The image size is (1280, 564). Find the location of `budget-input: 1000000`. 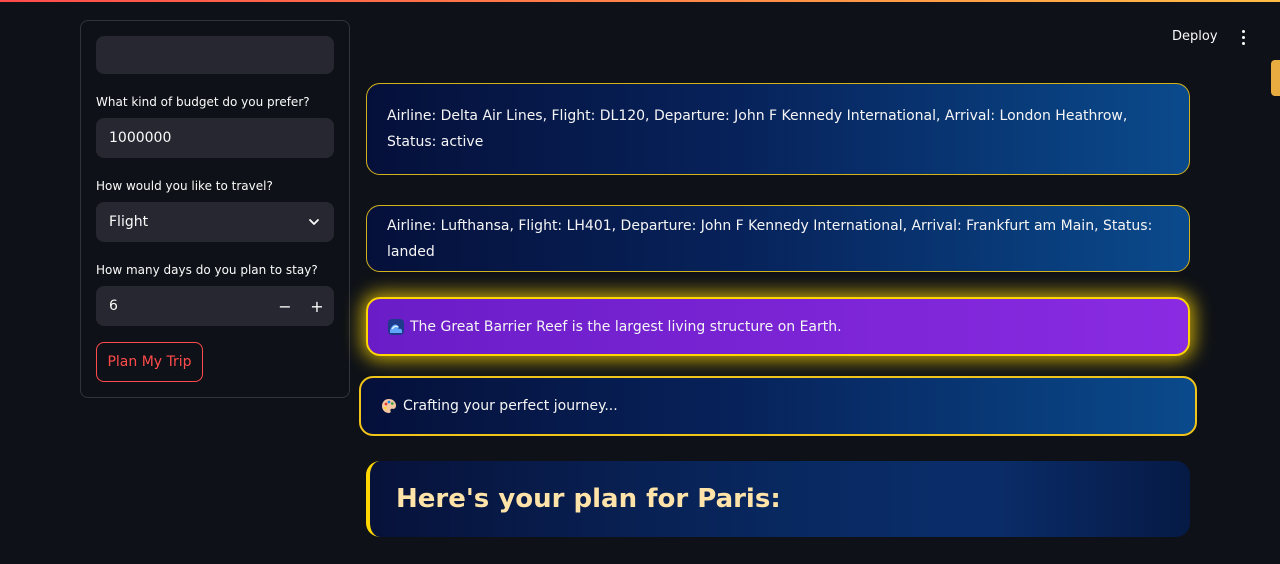

budget-input: 1000000 is located at coordinates (215, 138).